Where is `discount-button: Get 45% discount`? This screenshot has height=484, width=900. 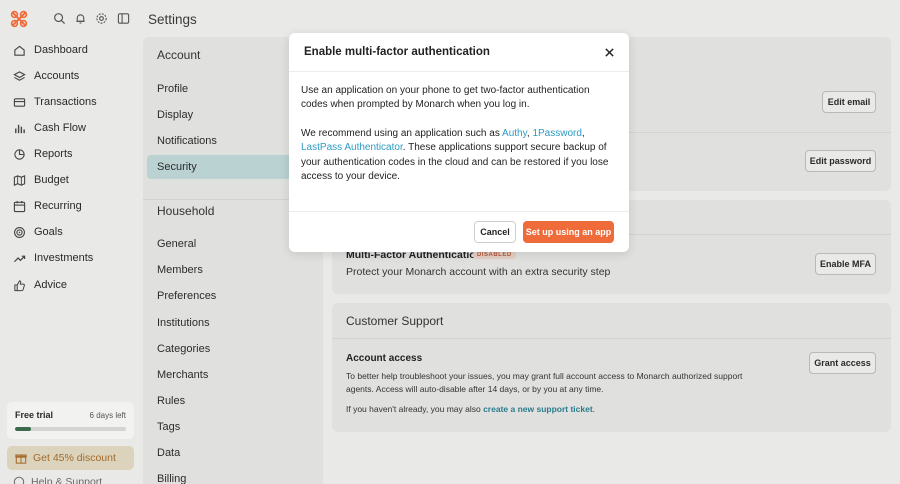
discount-button: Get 45% discount is located at coordinates (70, 458).